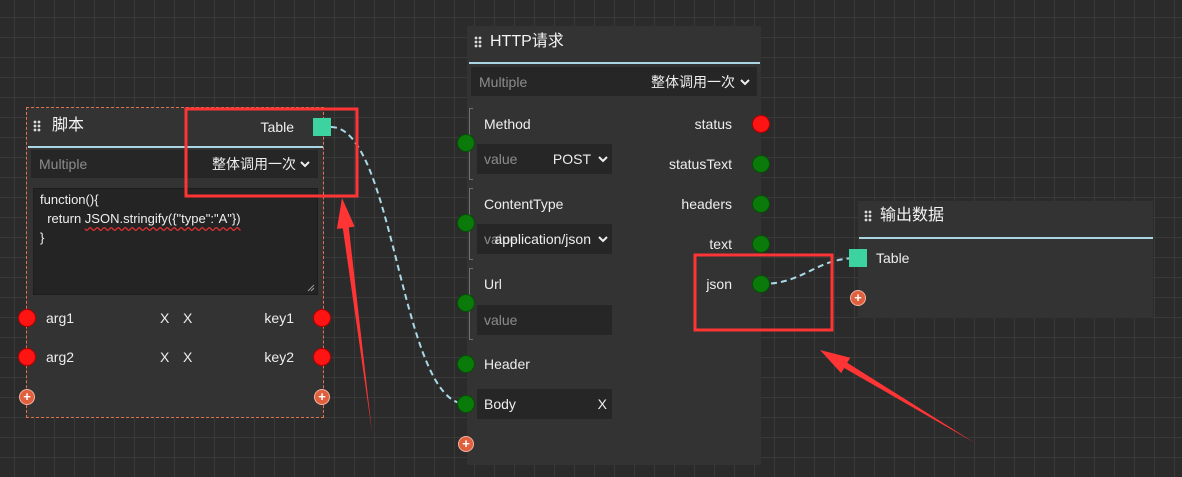 The image size is (1182, 477). What do you see at coordinates (524, 204) in the screenshot?
I see `content-type-label: ContentType` at bounding box center [524, 204].